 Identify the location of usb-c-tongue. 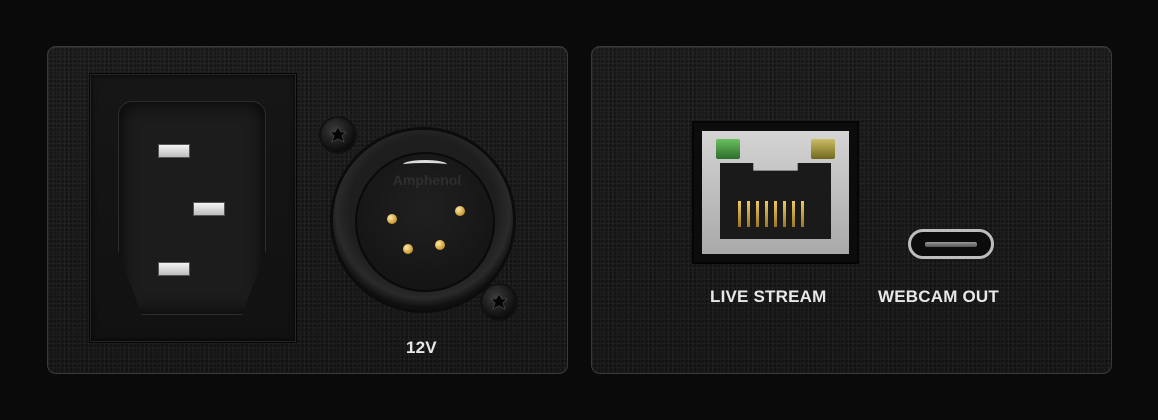
(951, 244).